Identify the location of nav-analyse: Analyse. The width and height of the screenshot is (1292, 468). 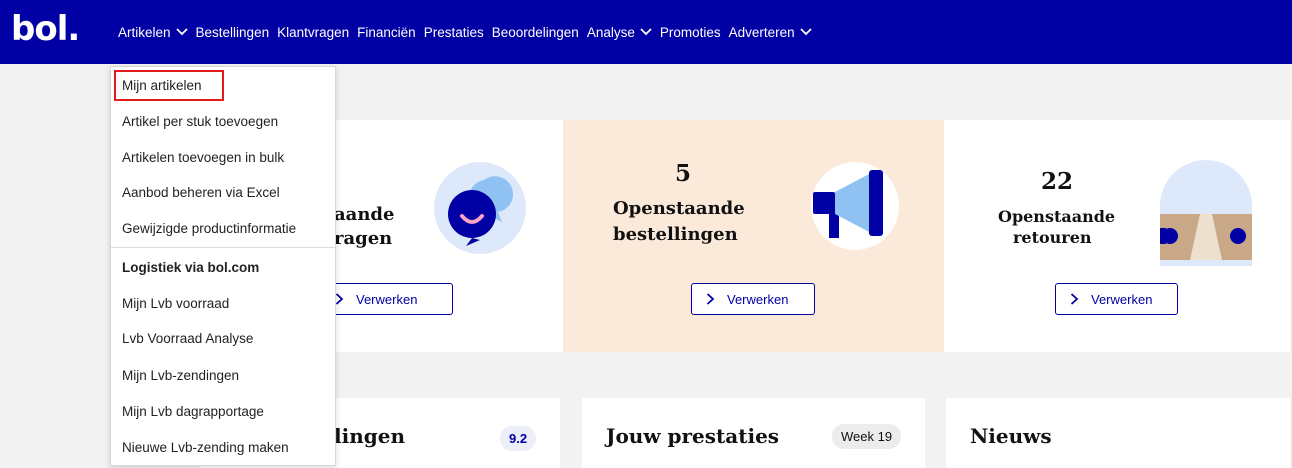
(619, 32).